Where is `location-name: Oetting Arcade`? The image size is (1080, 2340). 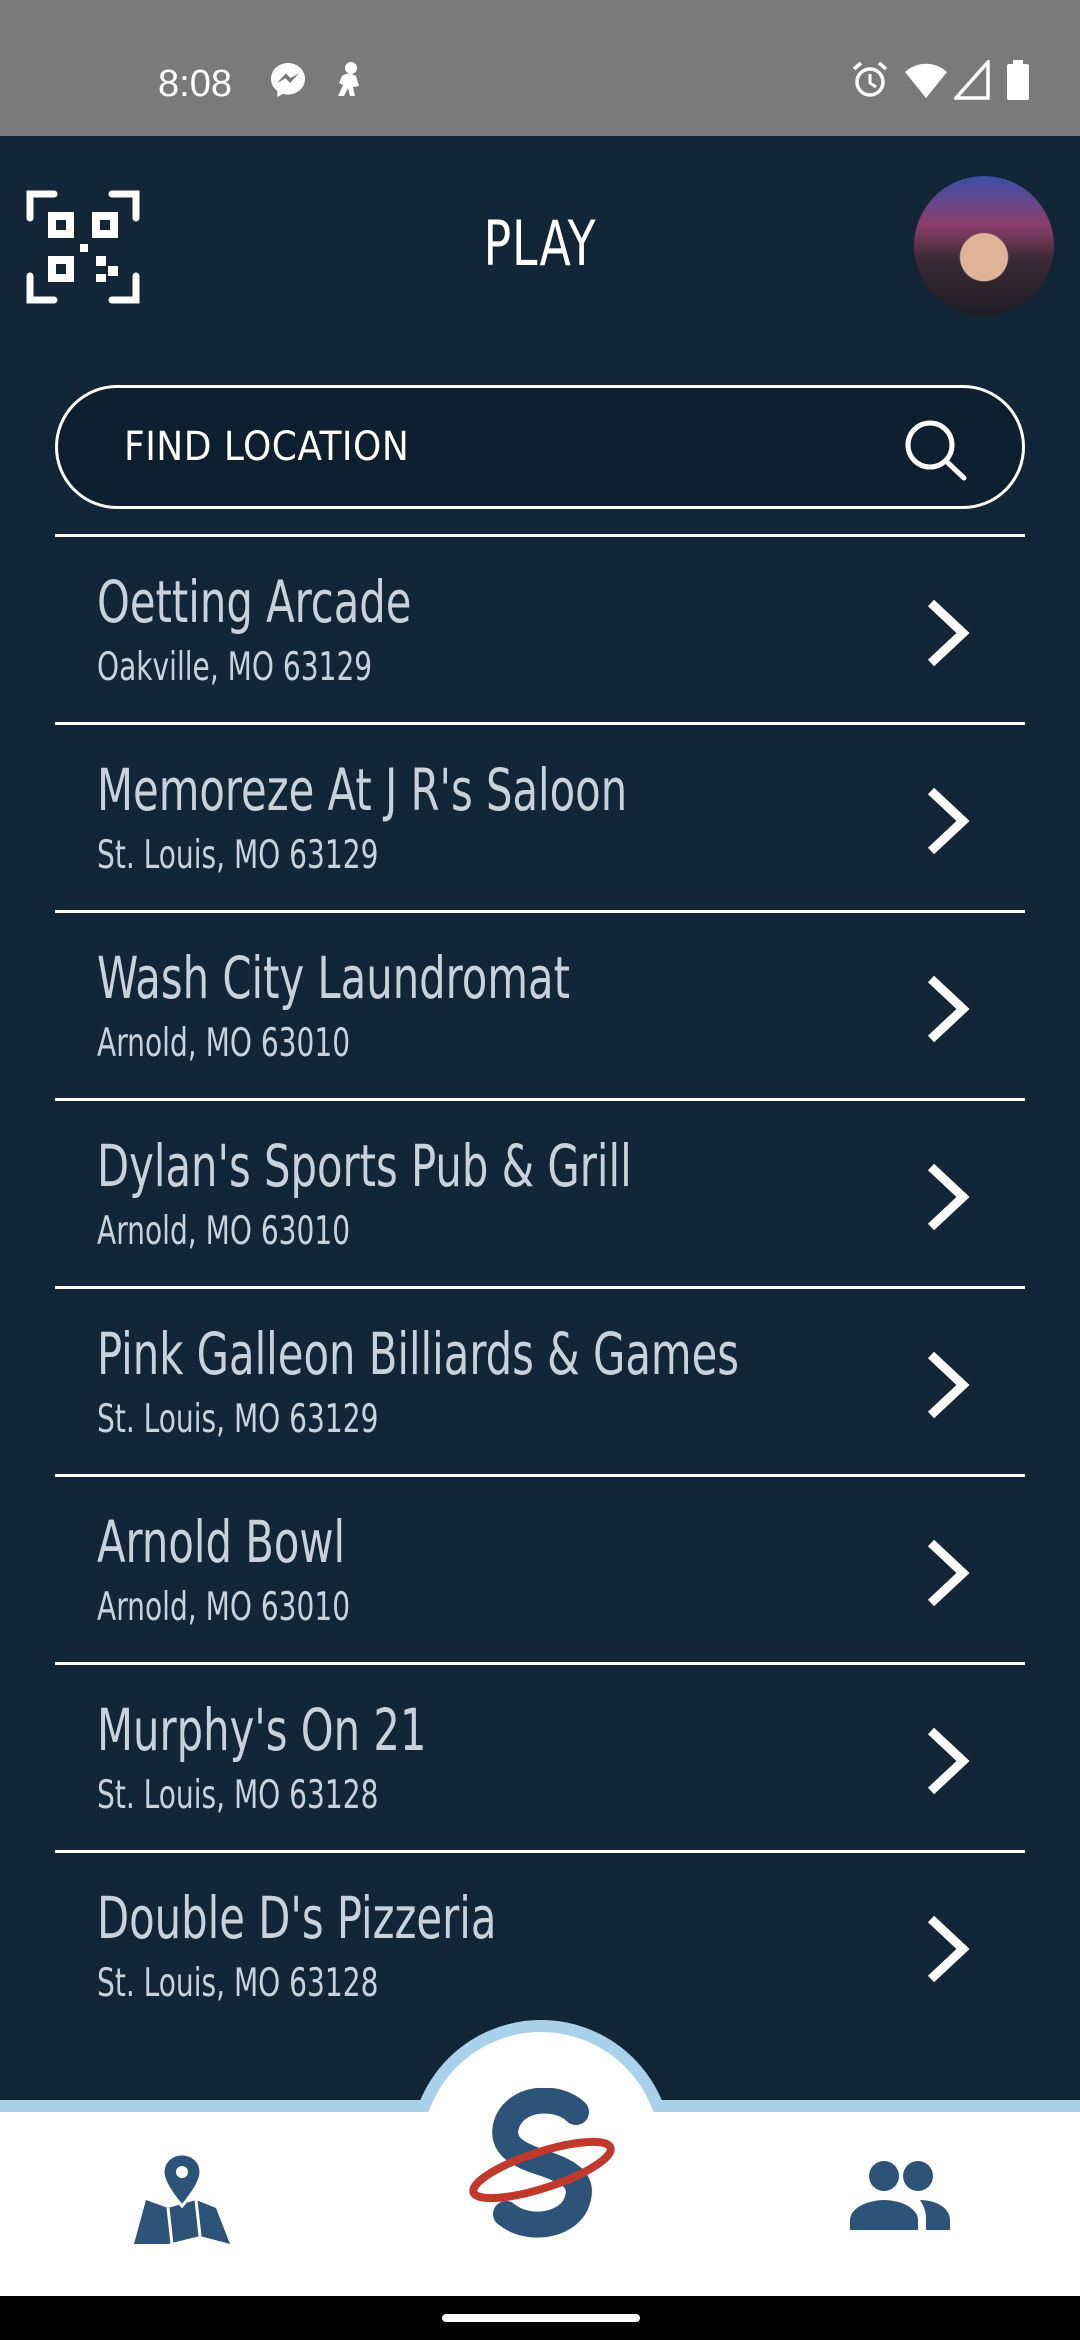 location-name: Oetting Arcade is located at coordinates (254, 602).